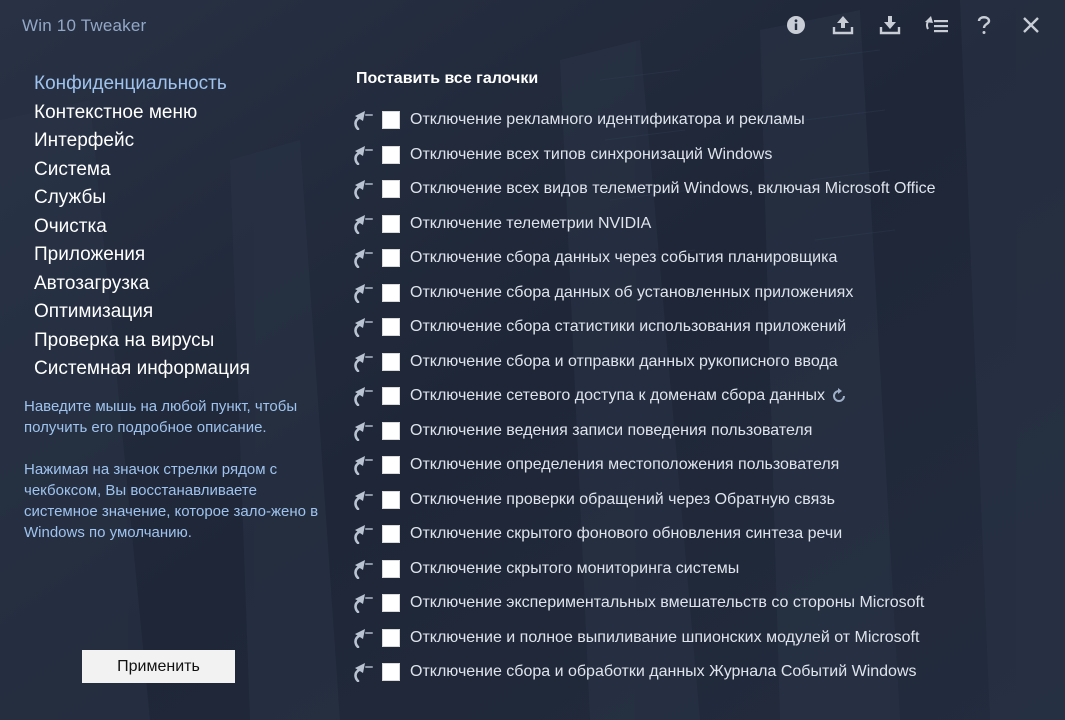  I want to click on sort-button, so click(937, 25).